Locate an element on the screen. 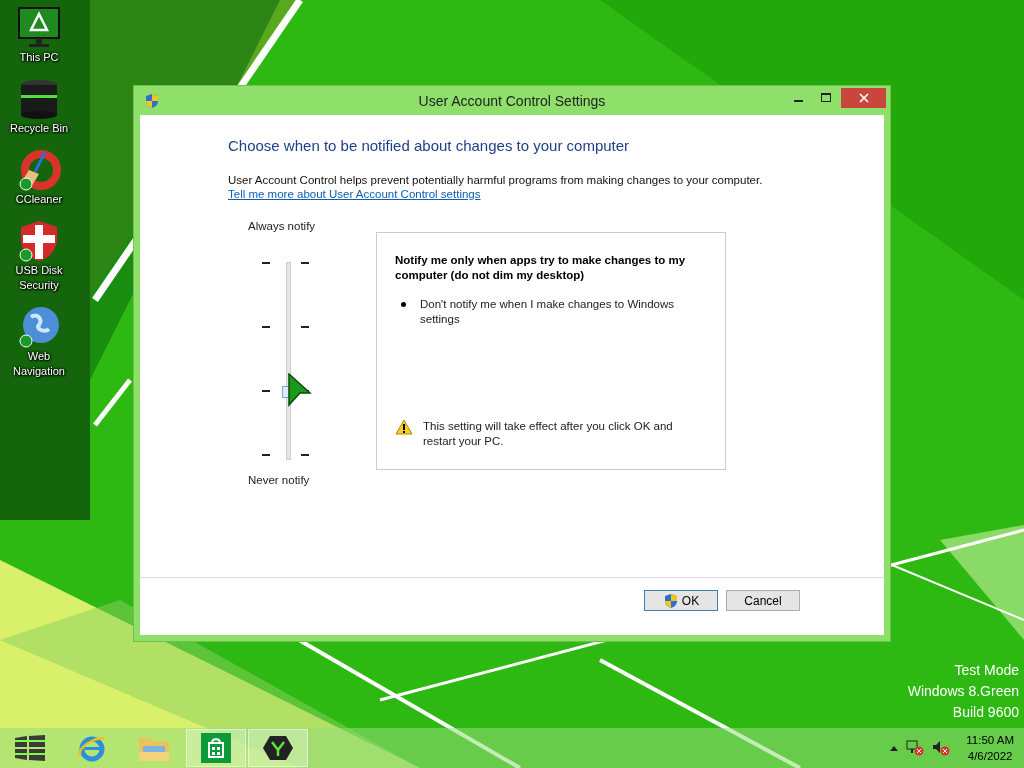  hexagon-app-icon is located at coordinates (278, 748).